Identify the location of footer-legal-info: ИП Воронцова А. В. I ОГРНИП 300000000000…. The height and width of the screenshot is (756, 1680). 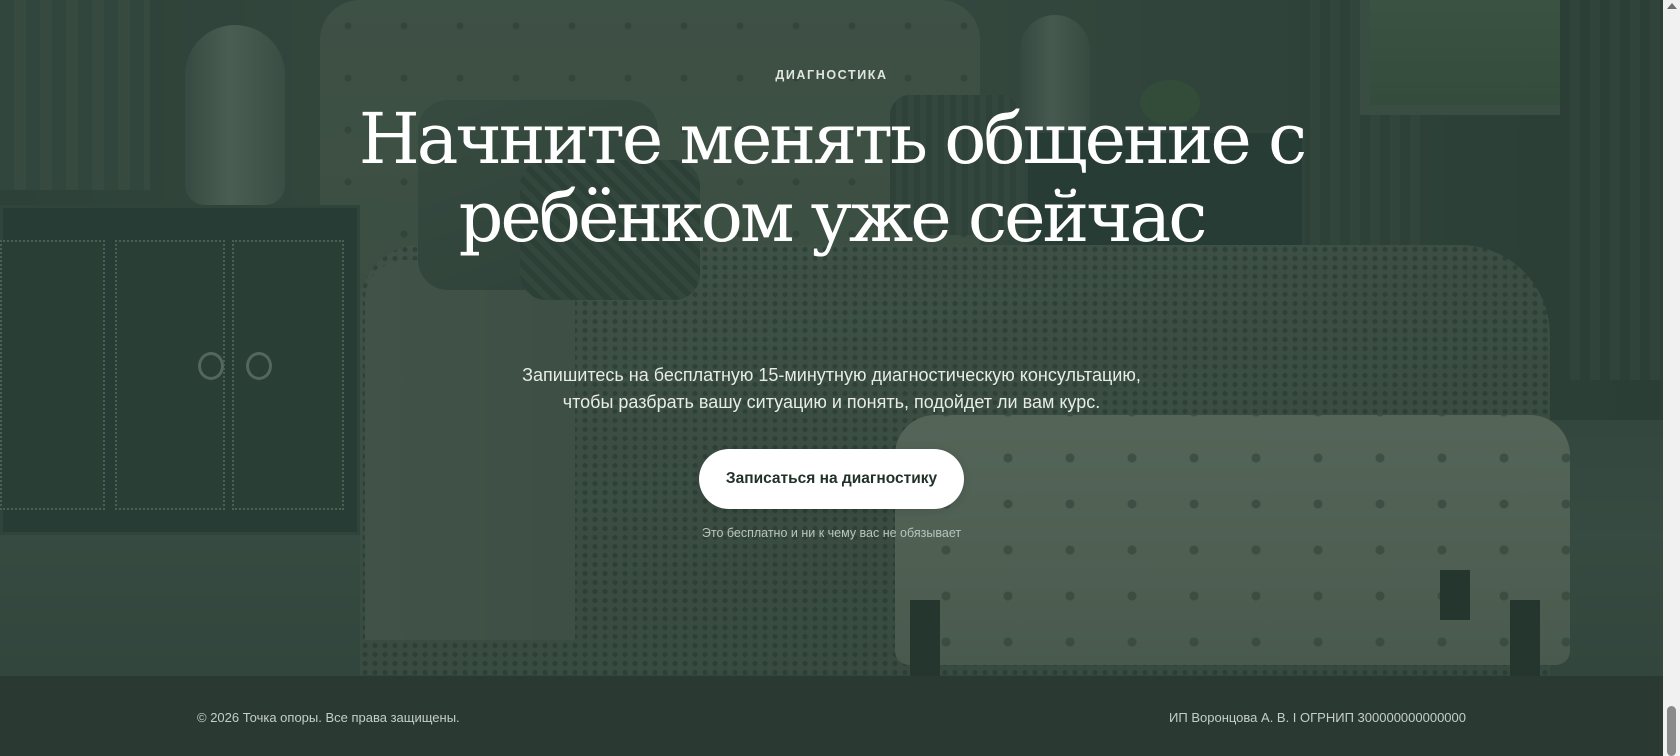
(1317, 717).